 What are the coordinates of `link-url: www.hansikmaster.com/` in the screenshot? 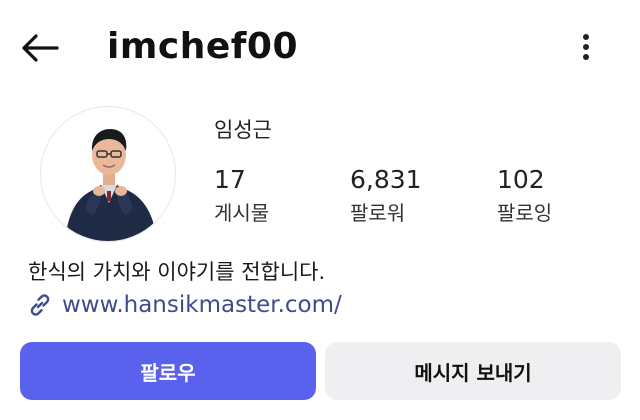 It's located at (202, 305).